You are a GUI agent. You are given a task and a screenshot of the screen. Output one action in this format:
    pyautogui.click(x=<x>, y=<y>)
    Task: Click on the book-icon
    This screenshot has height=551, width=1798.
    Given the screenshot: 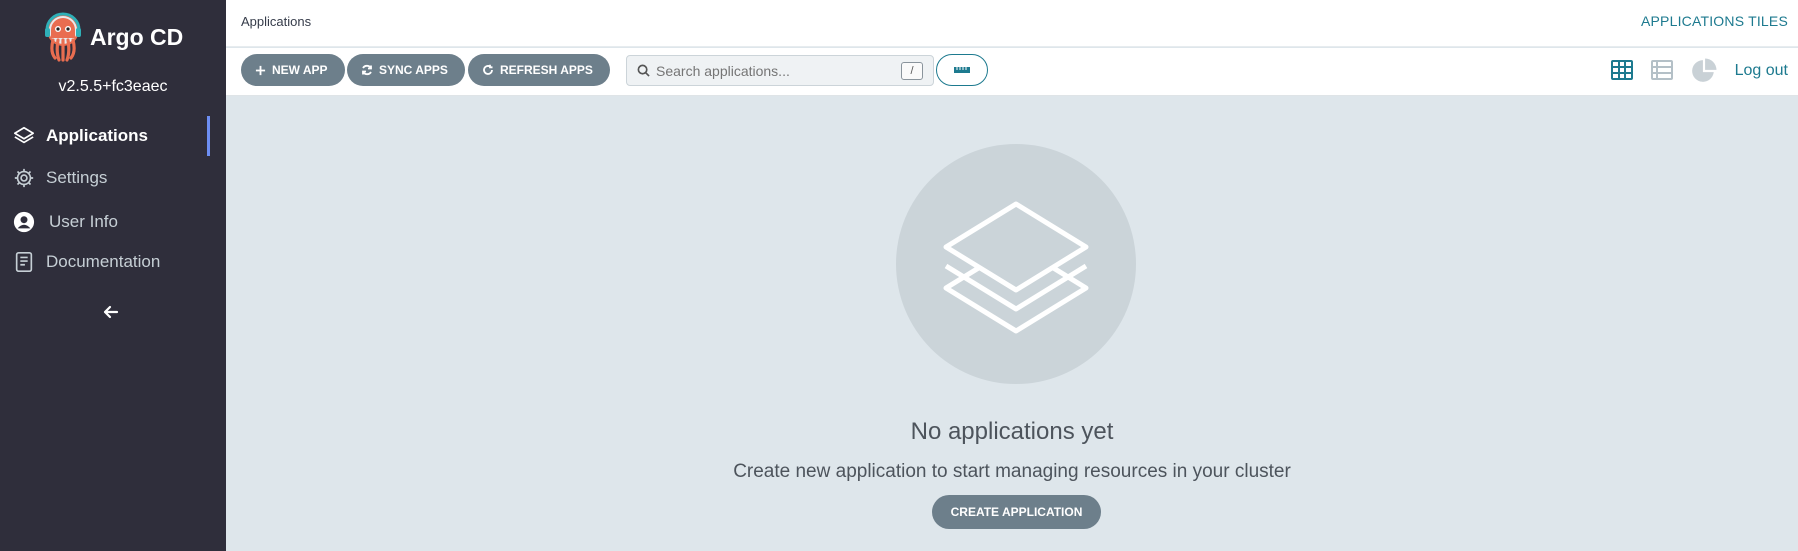 What is the action you would take?
    pyautogui.click(x=24, y=262)
    